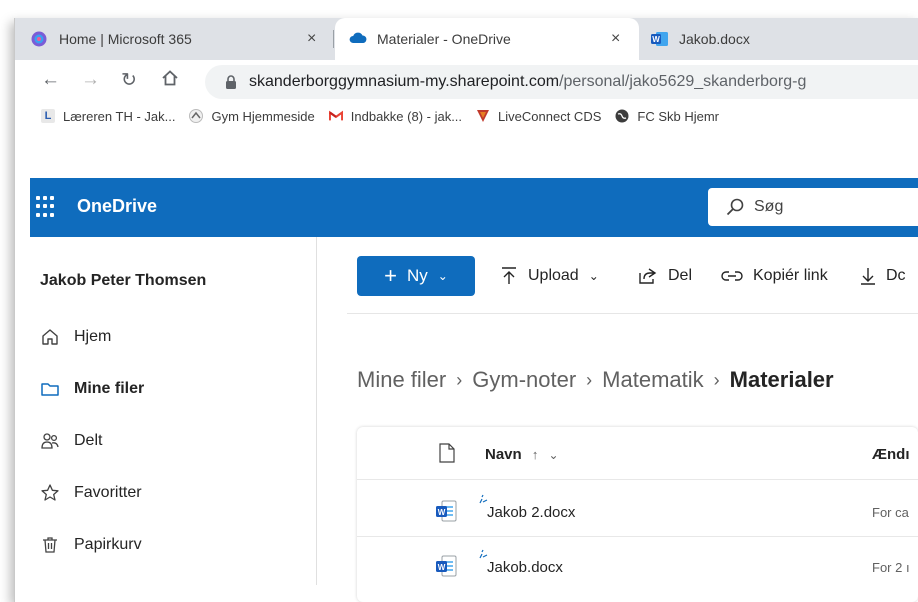  What do you see at coordinates (47, 207) in the screenshot?
I see `app-launcher-icon` at bounding box center [47, 207].